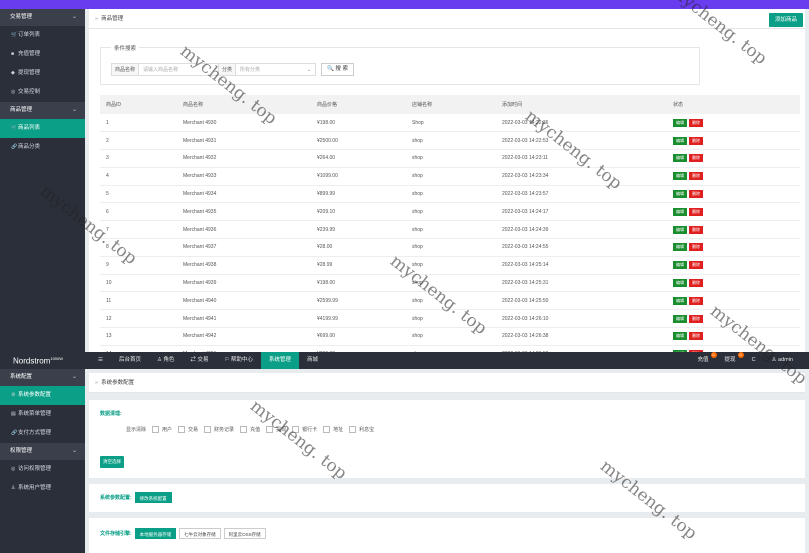 The height and width of the screenshot is (553, 809). I want to click on nav-system: 系统管理, so click(279, 360).